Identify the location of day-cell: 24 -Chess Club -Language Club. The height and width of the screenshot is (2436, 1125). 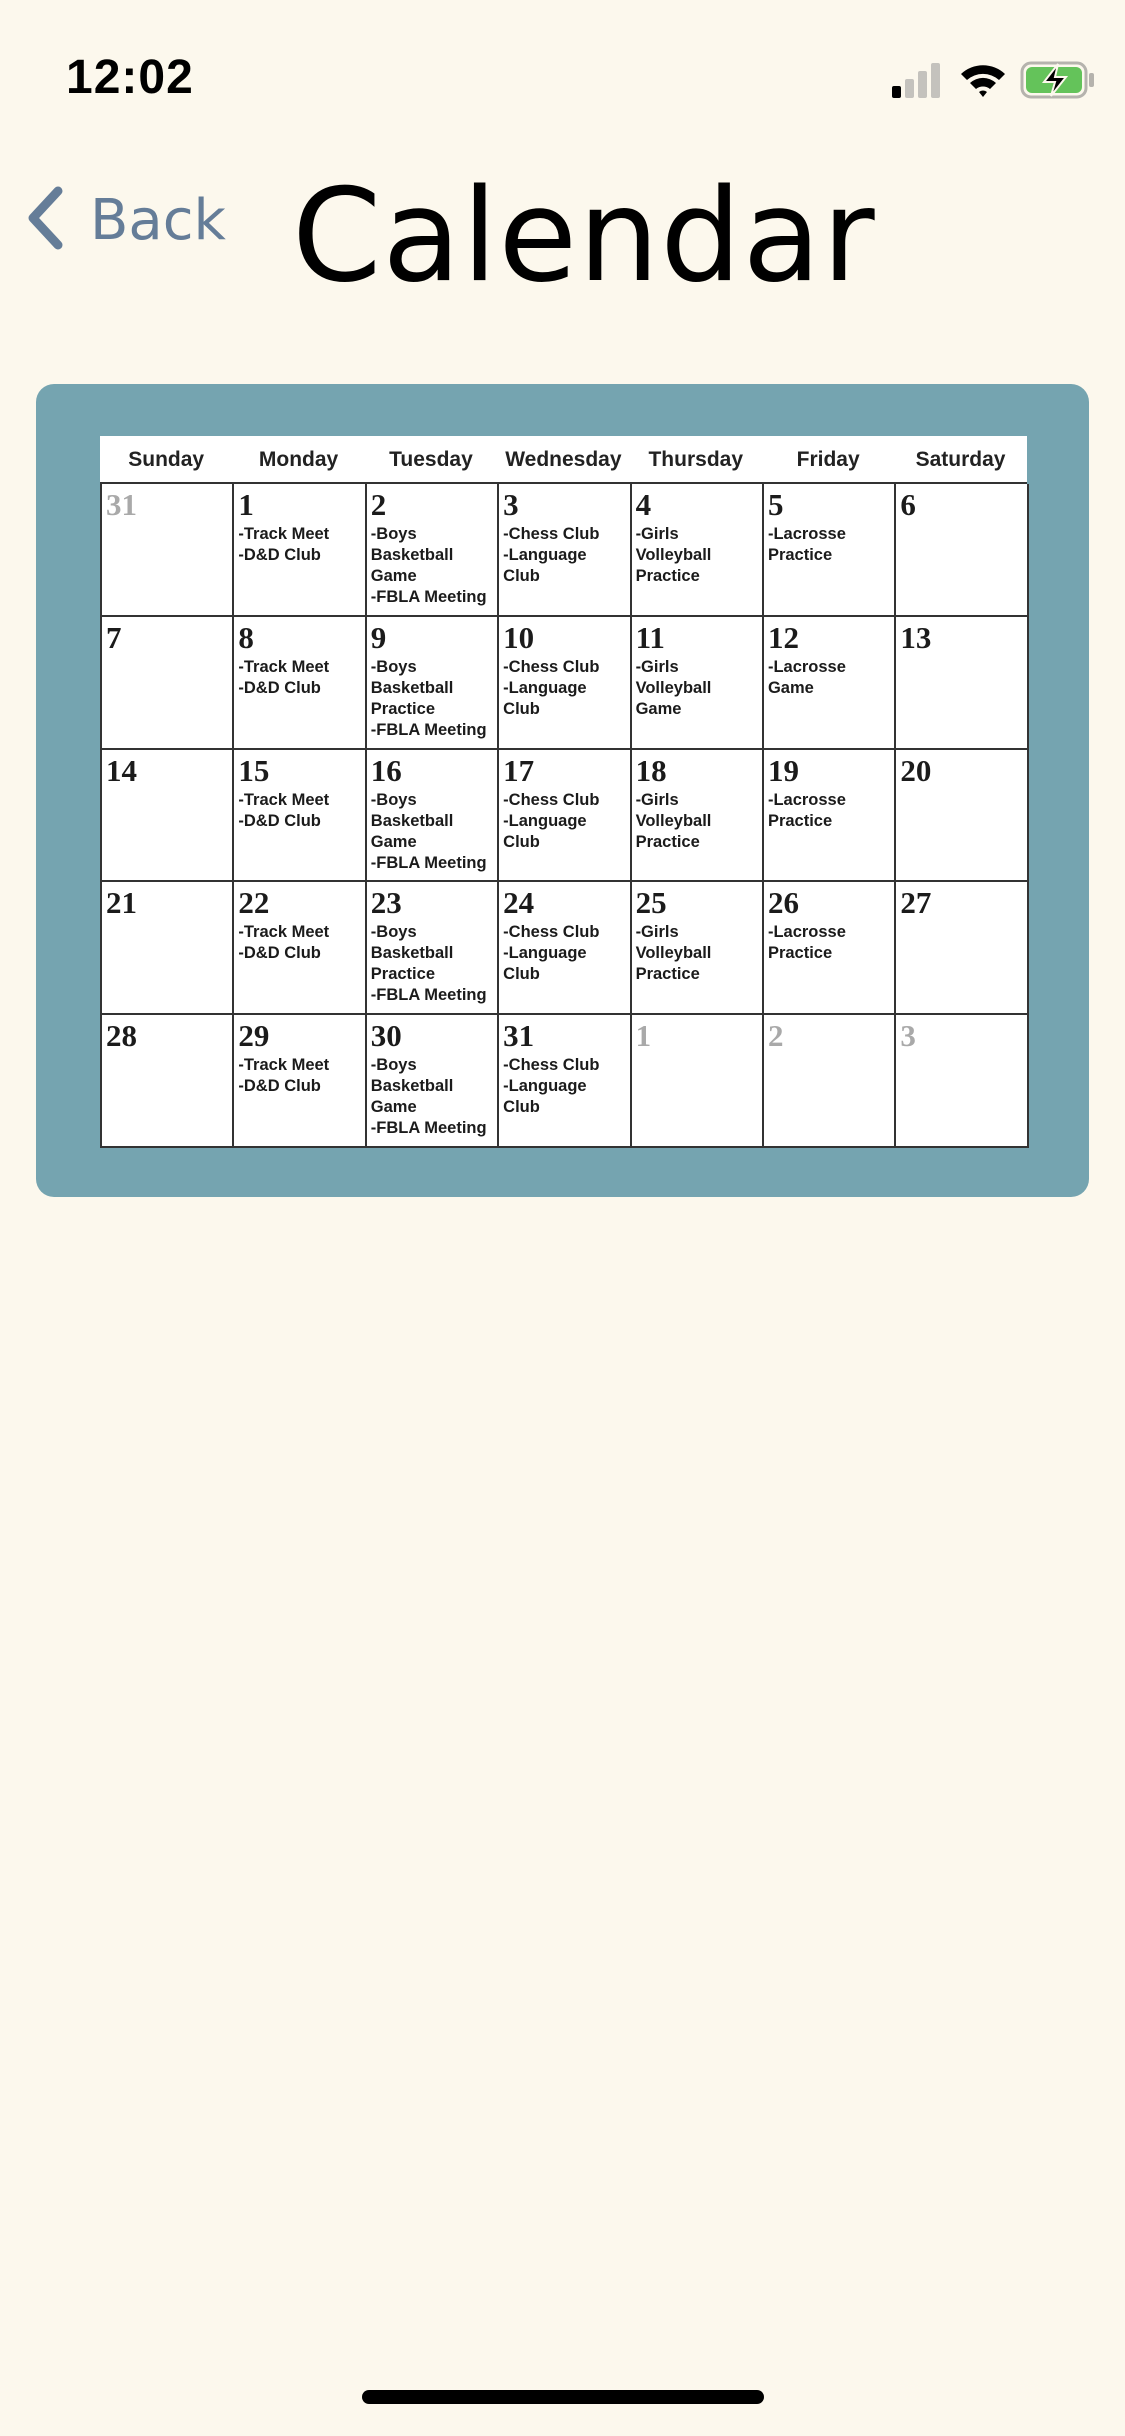
(565, 949).